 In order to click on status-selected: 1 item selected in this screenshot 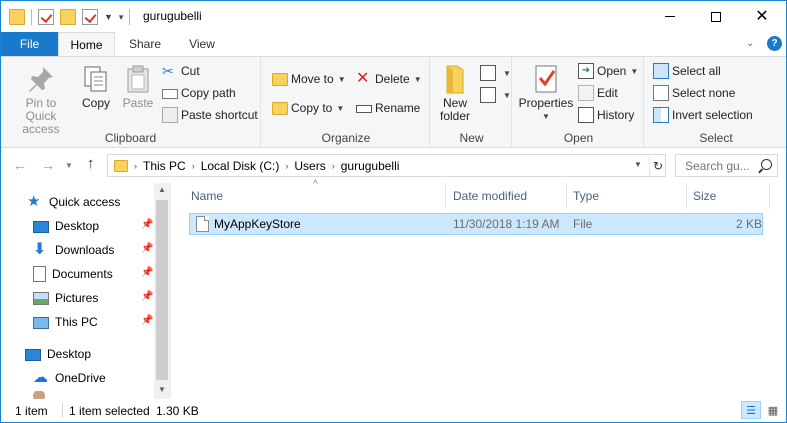, I will do `click(109, 411)`.